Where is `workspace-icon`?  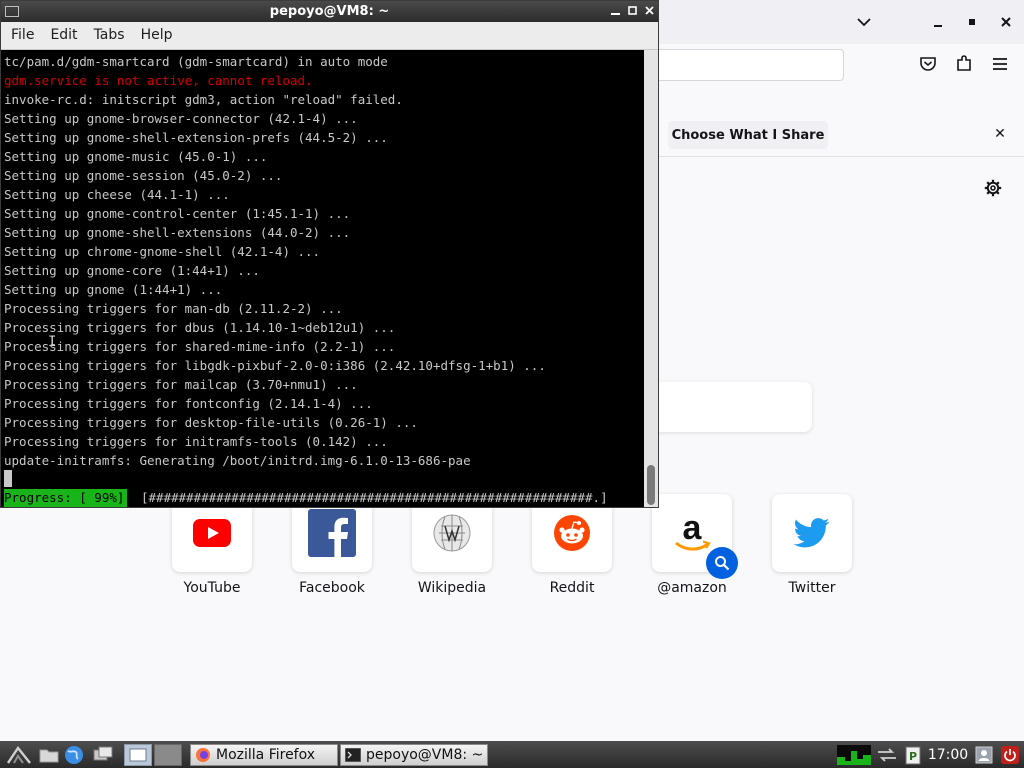 workspace-icon is located at coordinates (138, 755).